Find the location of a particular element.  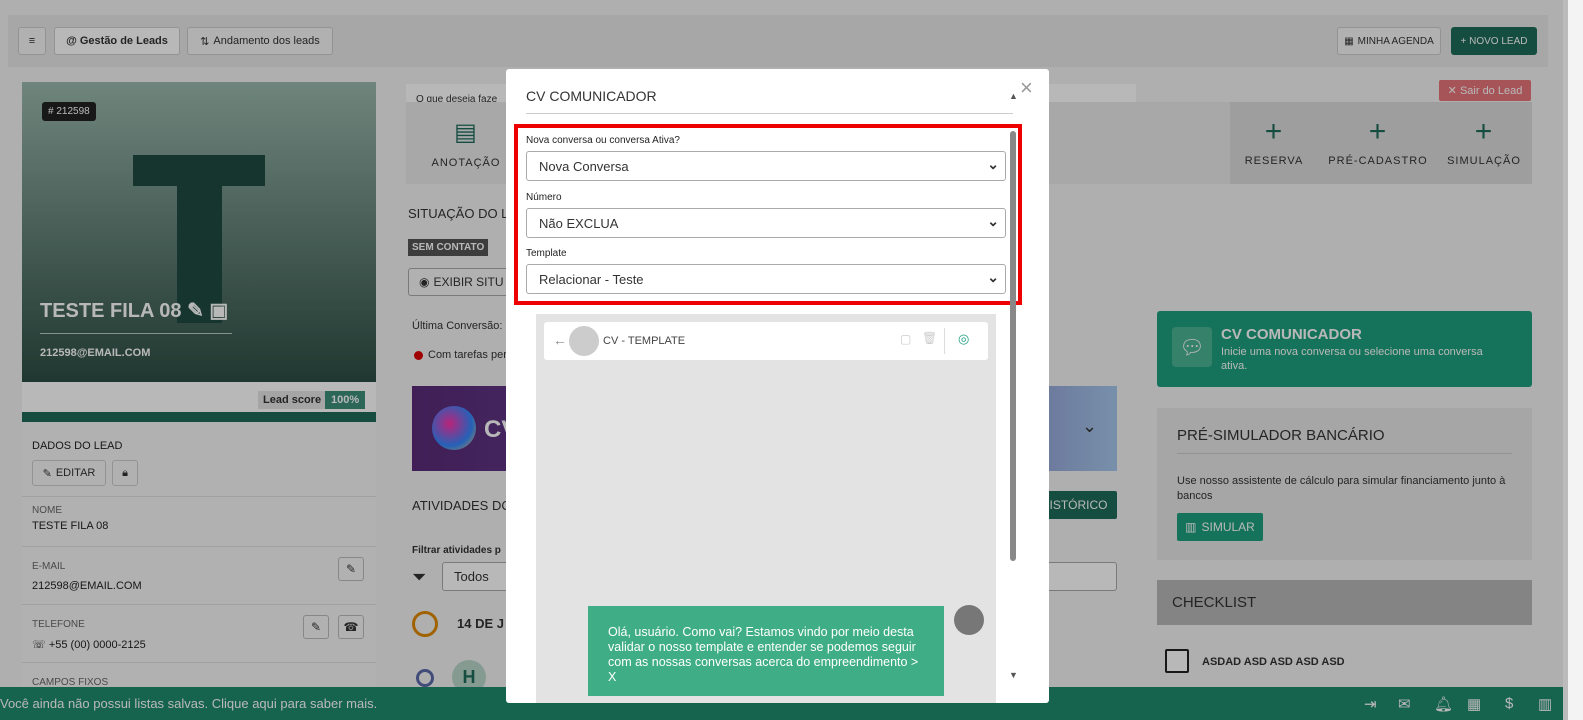

scroll-down-icon: ▼ is located at coordinates (1013, 675).